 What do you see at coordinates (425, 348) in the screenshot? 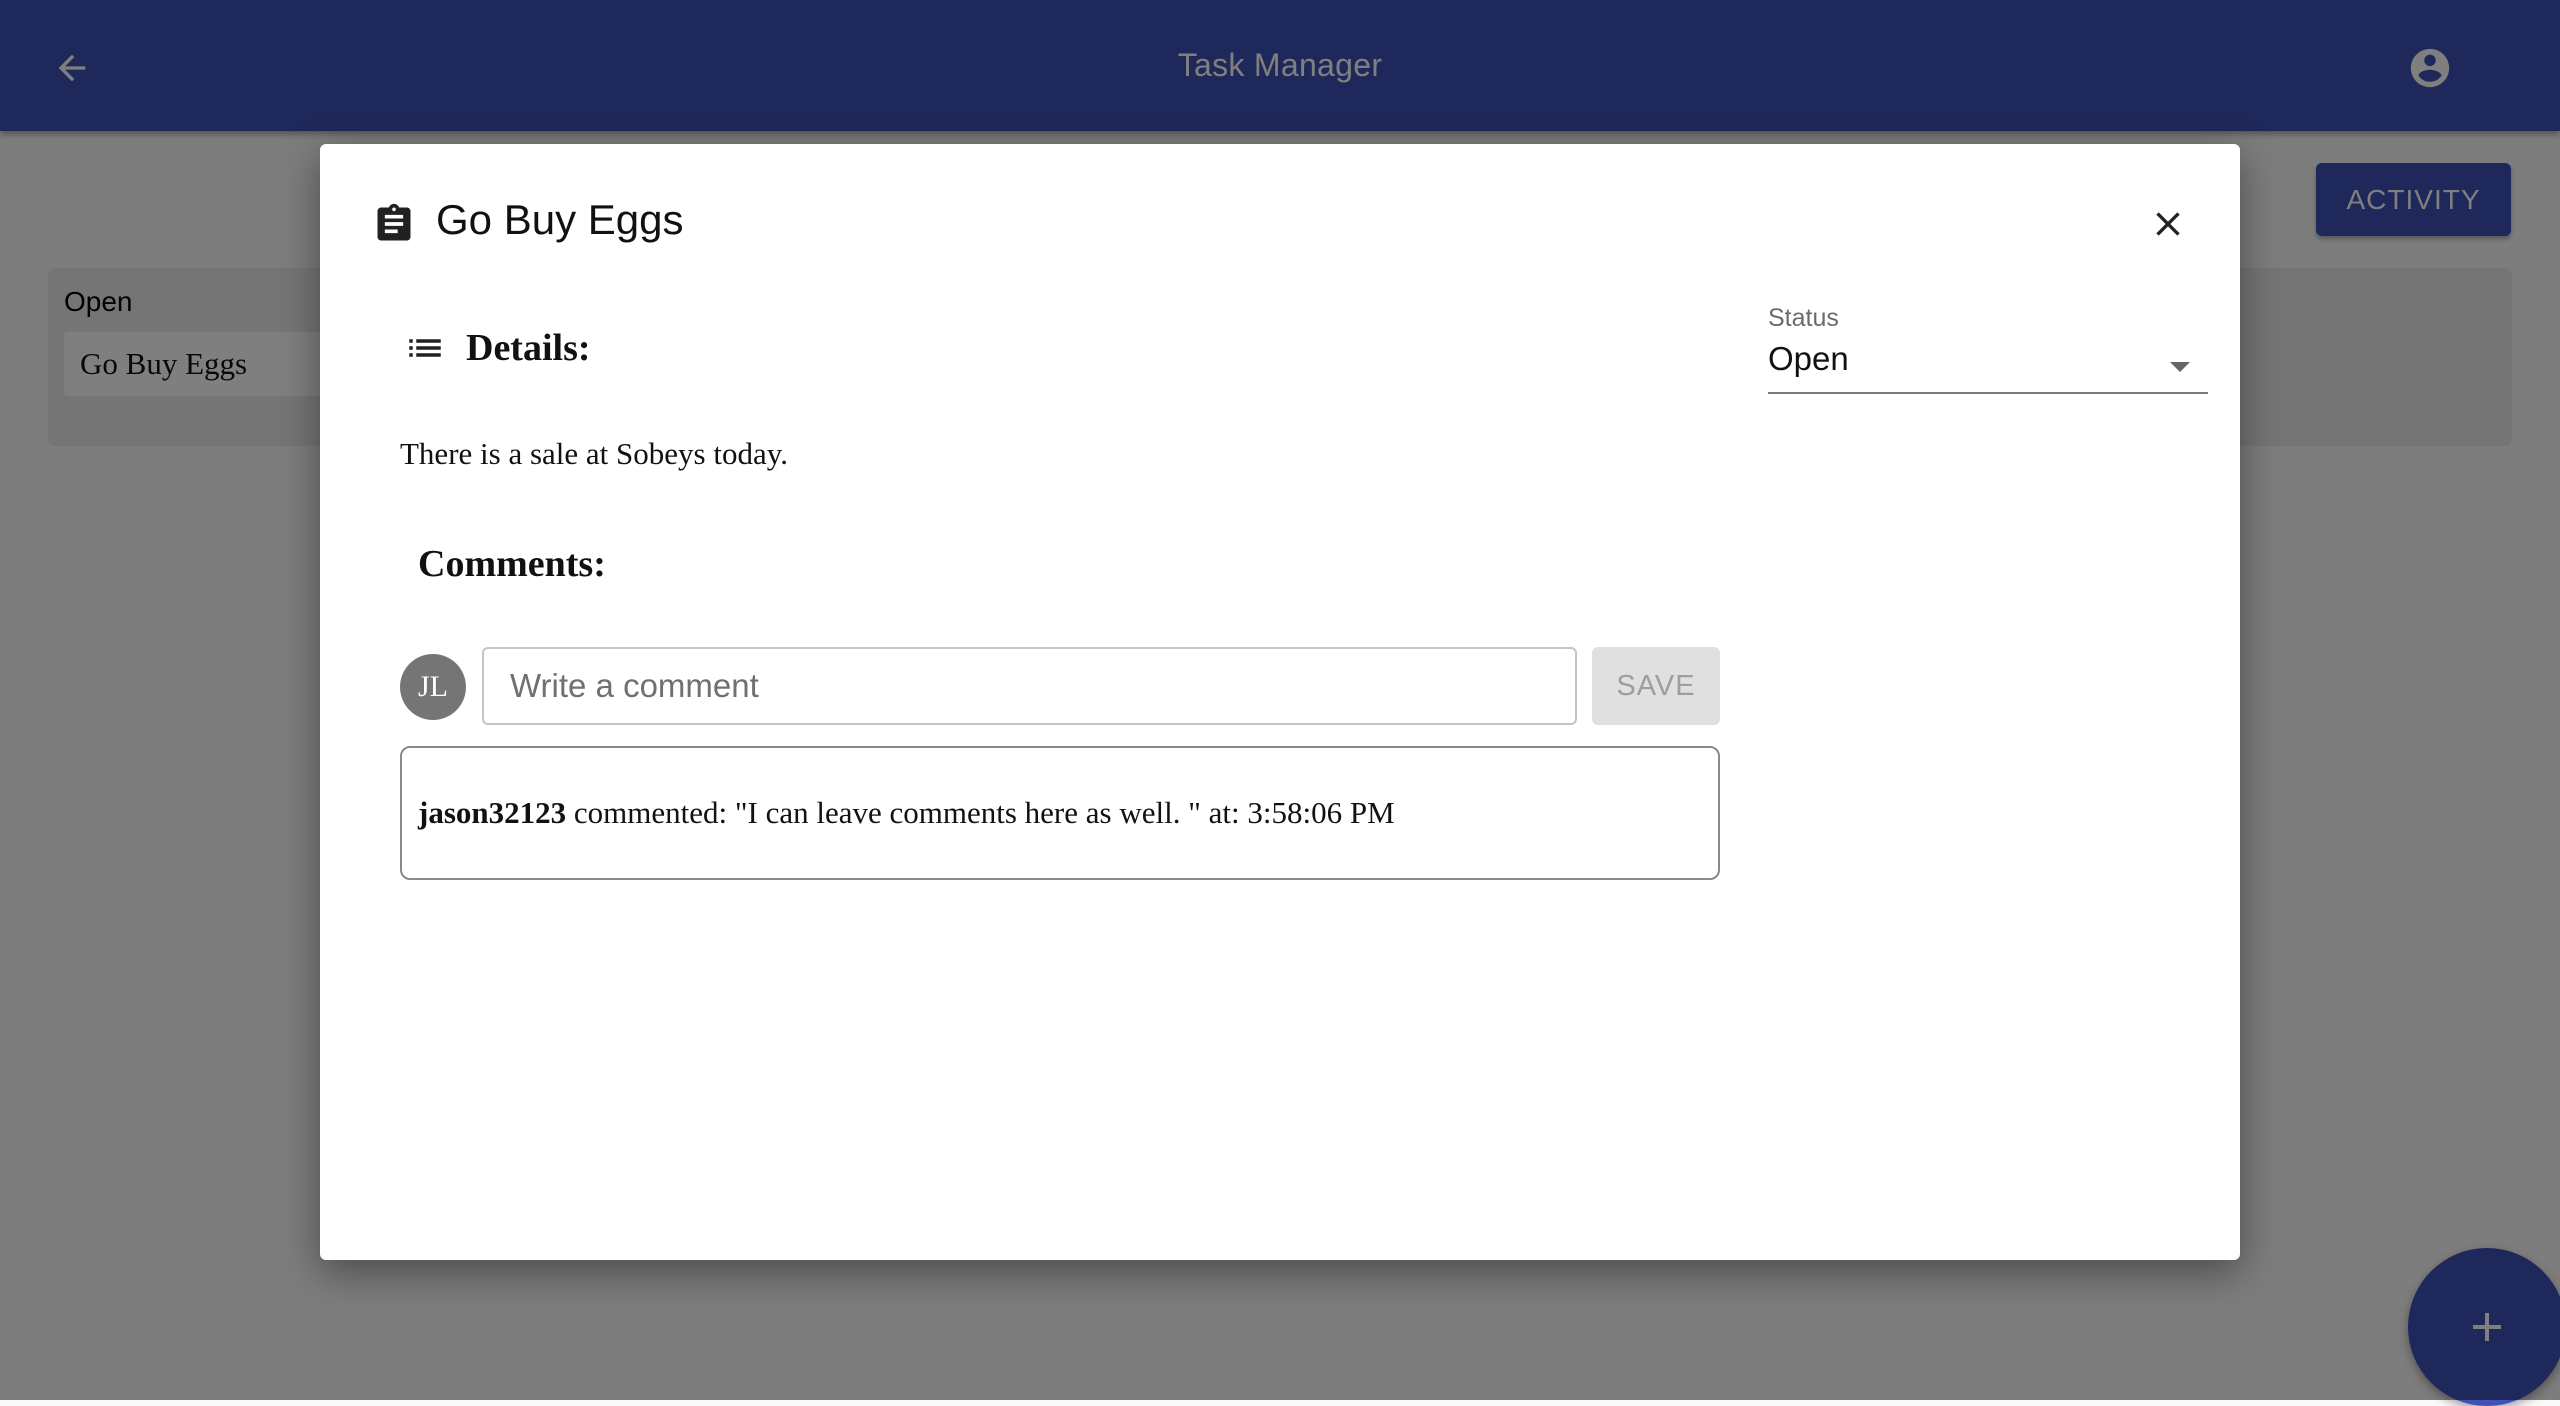
I see `list-icon` at bounding box center [425, 348].